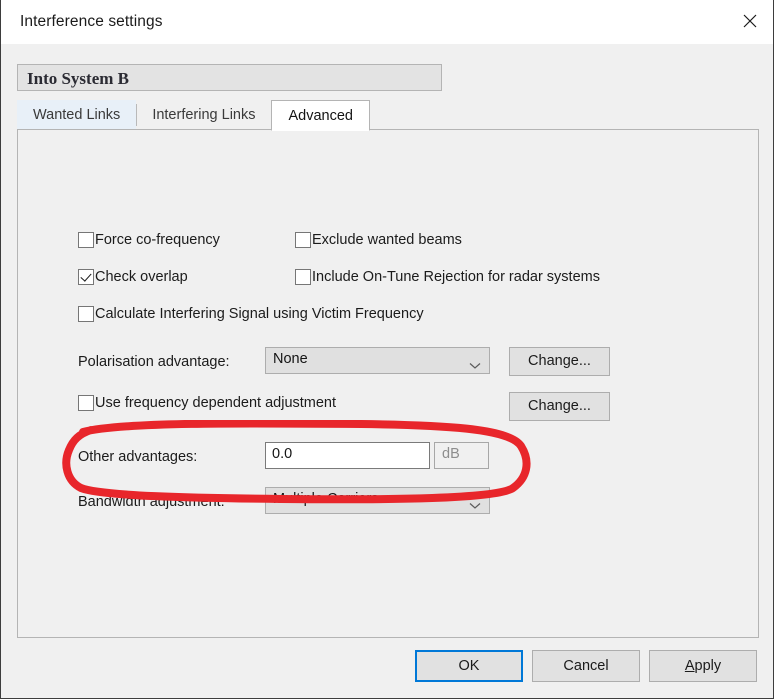 The image size is (774, 699). I want to click on checkbox-label-force-co-frequency: Force co-frequency, so click(157, 240).